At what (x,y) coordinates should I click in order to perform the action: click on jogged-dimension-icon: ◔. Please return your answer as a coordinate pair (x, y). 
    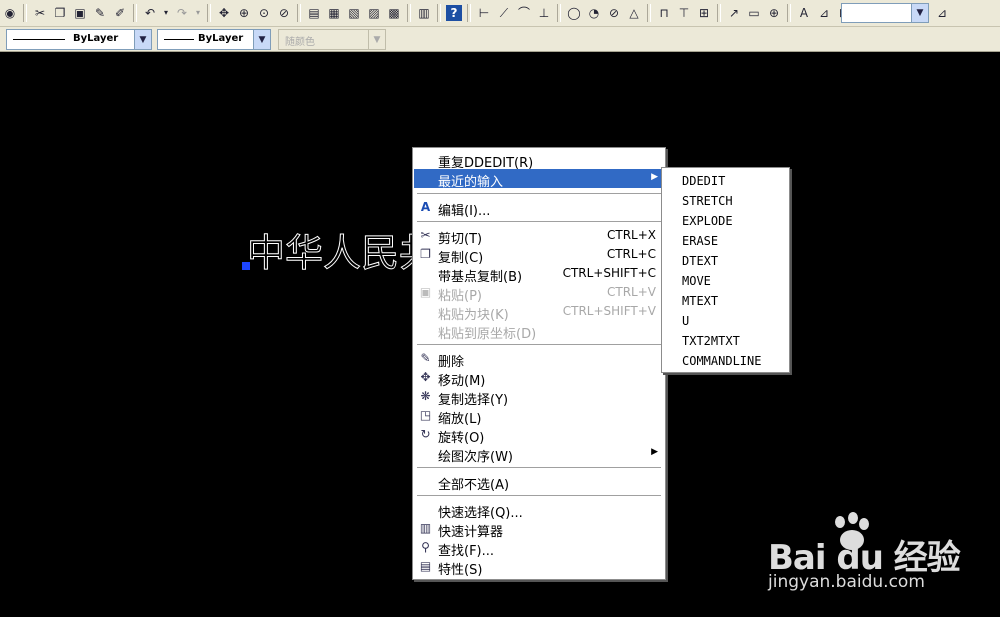
    Looking at the image, I should click on (594, 13).